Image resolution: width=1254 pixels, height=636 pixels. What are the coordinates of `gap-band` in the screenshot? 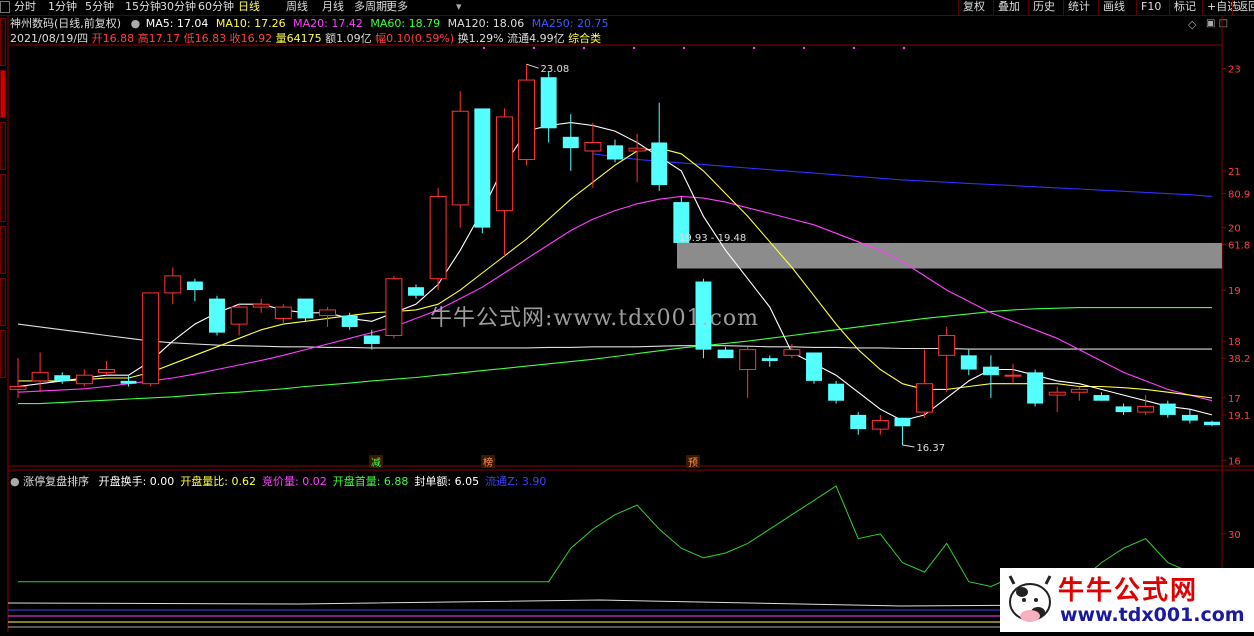 It's located at (949, 255).